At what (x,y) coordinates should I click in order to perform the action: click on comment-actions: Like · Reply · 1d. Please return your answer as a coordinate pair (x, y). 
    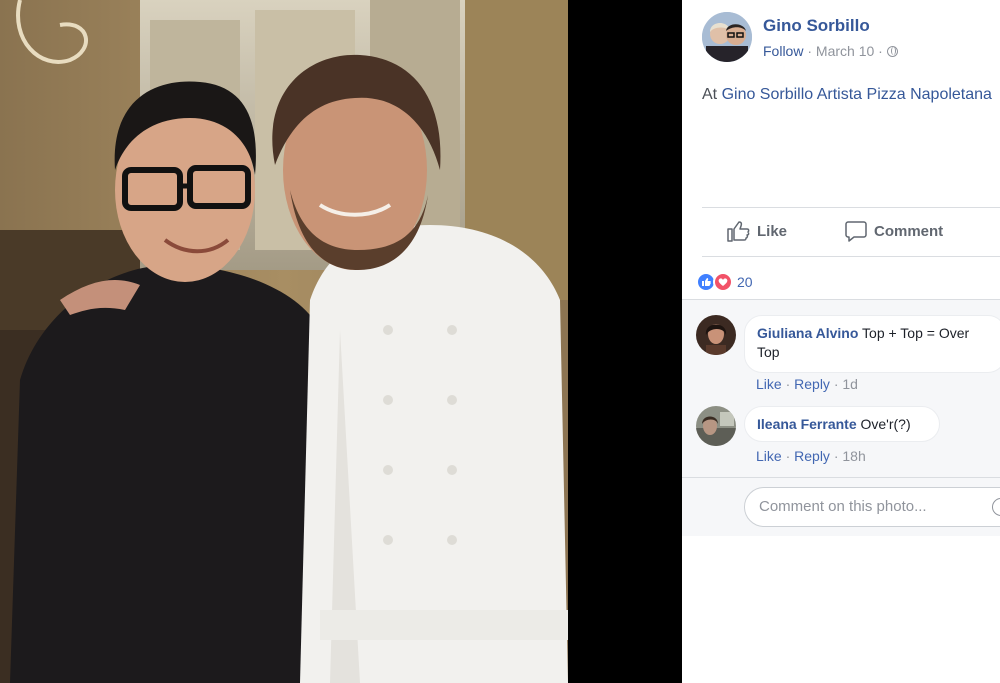
    Looking at the image, I should click on (807, 384).